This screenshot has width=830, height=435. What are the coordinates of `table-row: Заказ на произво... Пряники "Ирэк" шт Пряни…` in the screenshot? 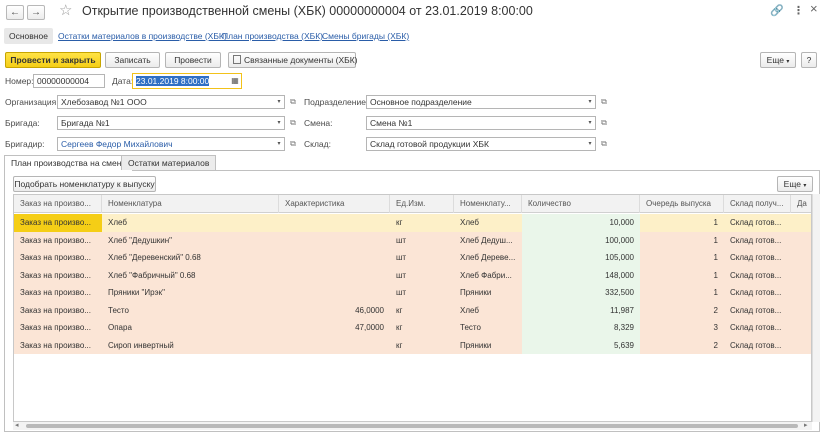 It's located at (412, 293).